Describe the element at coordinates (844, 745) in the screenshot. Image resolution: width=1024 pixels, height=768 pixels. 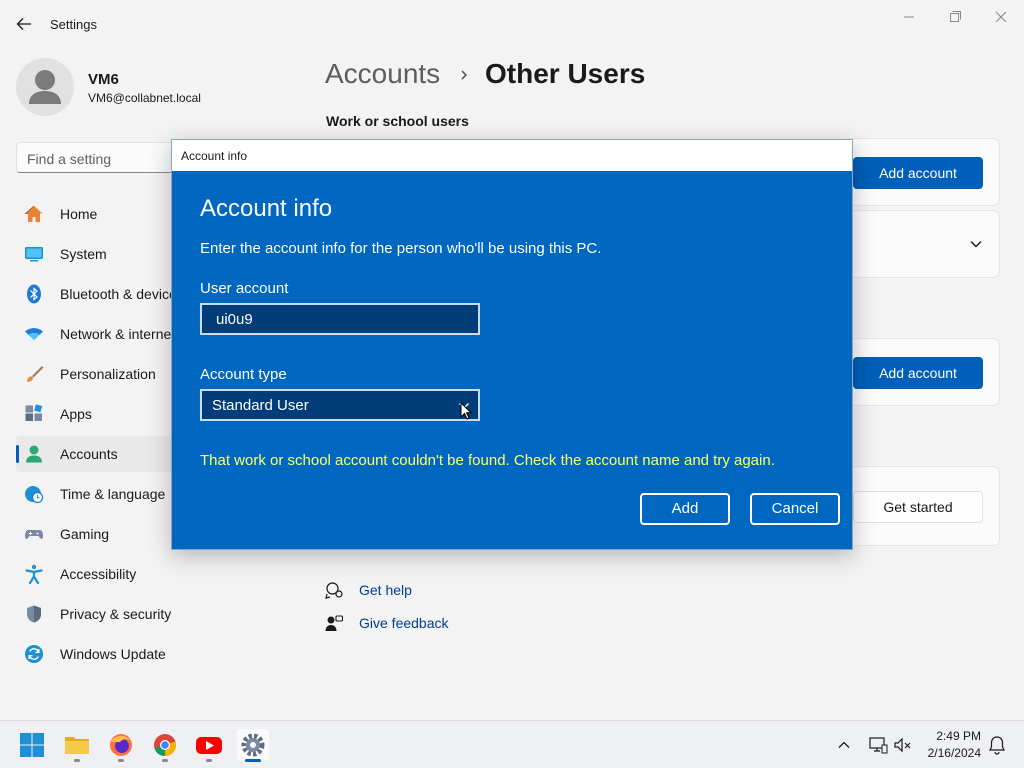
I see `chevron-up-icon` at that location.